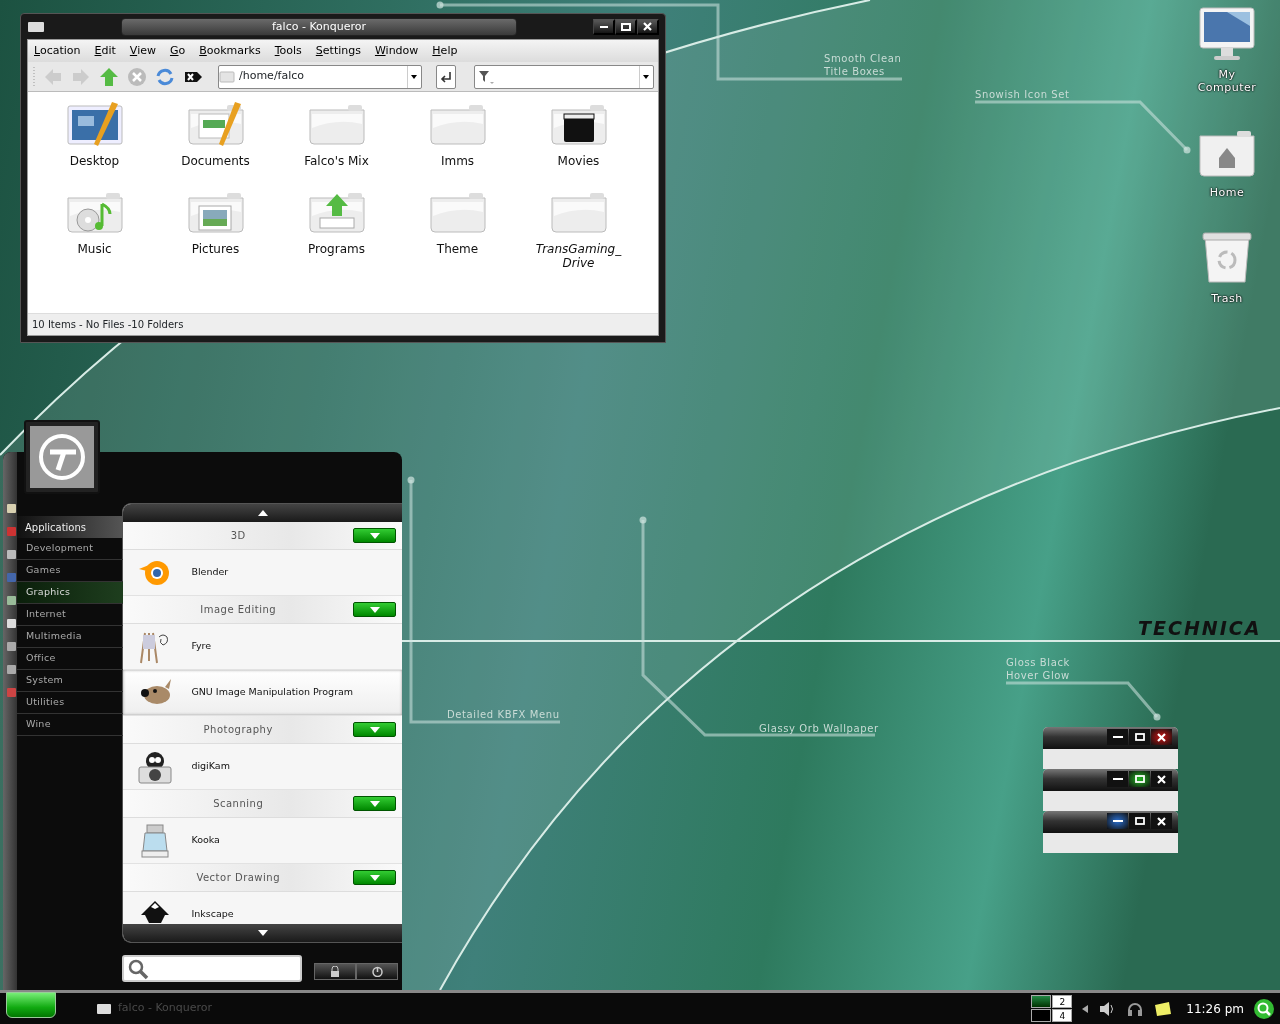 This screenshot has width=1280, height=1024. I want to click on padlock-icon, so click(335, 971).